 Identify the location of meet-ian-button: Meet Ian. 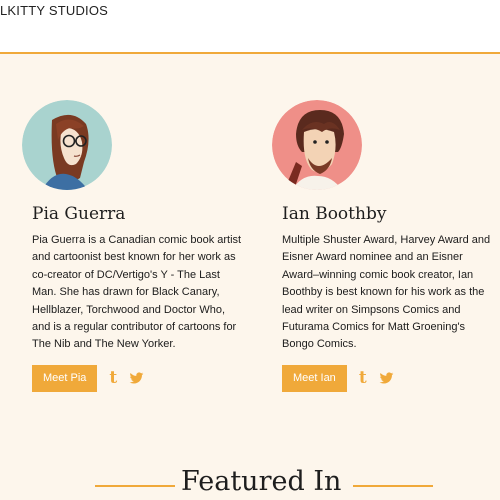
(314, 378).